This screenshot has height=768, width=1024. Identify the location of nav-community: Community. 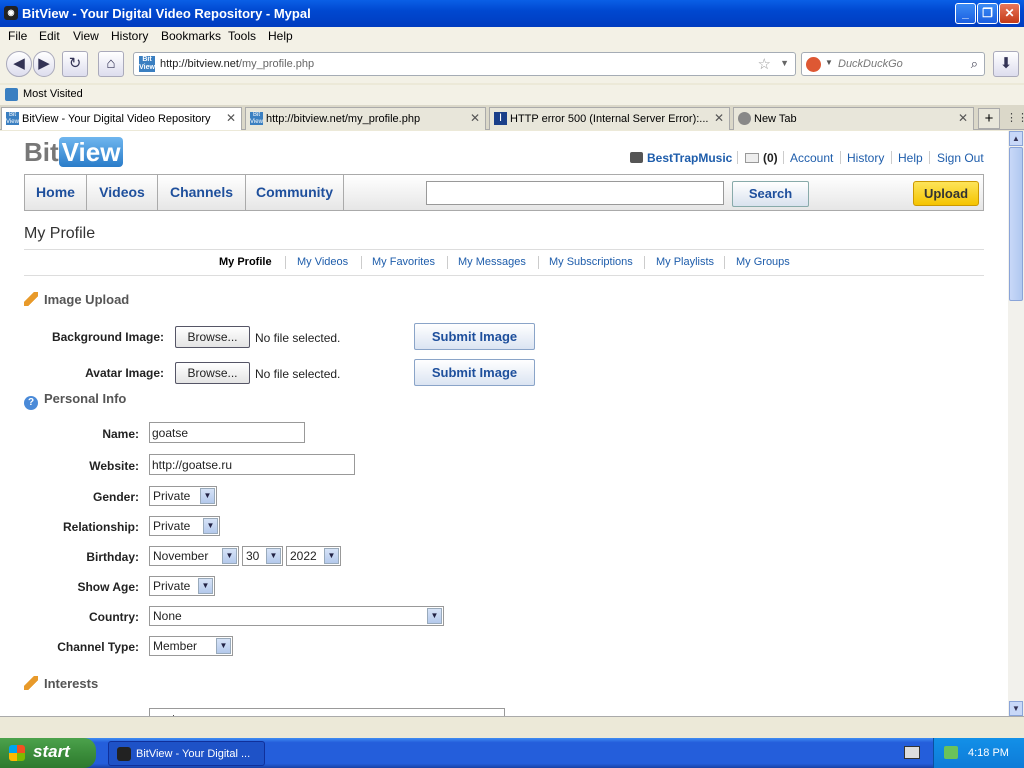
(295, 192).